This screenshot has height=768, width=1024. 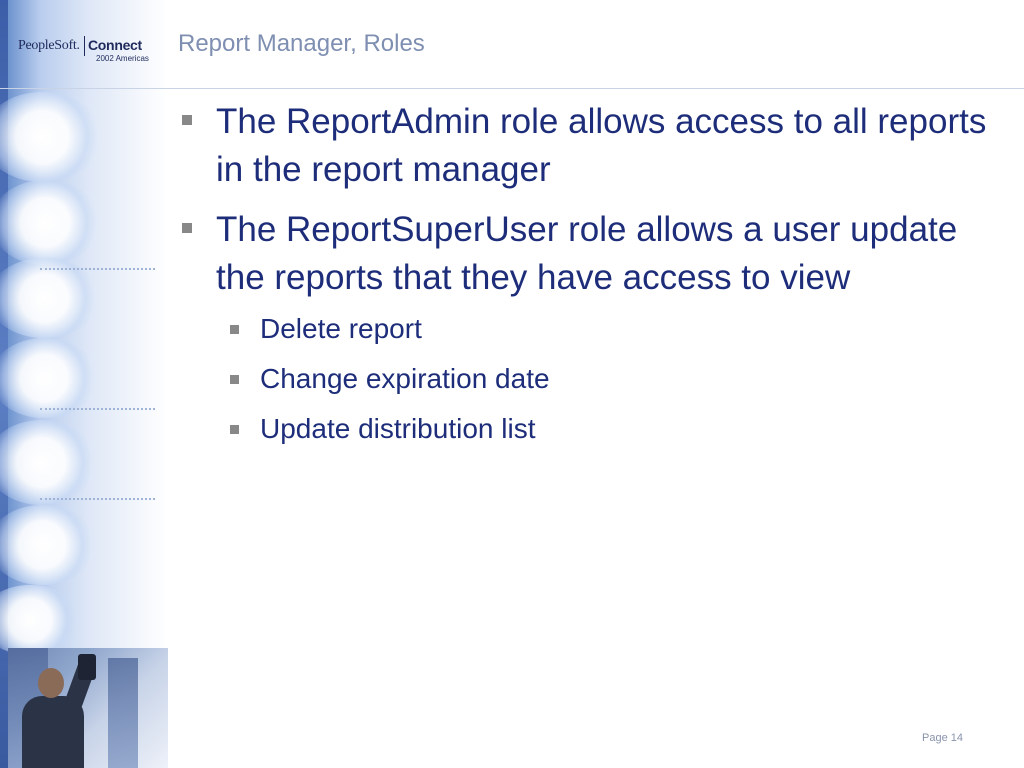 What do you see at coordinates (588, 429) in the screenshot?
I see `sub-bullet-item: Update distribution list` at bounding box center [588, 429].